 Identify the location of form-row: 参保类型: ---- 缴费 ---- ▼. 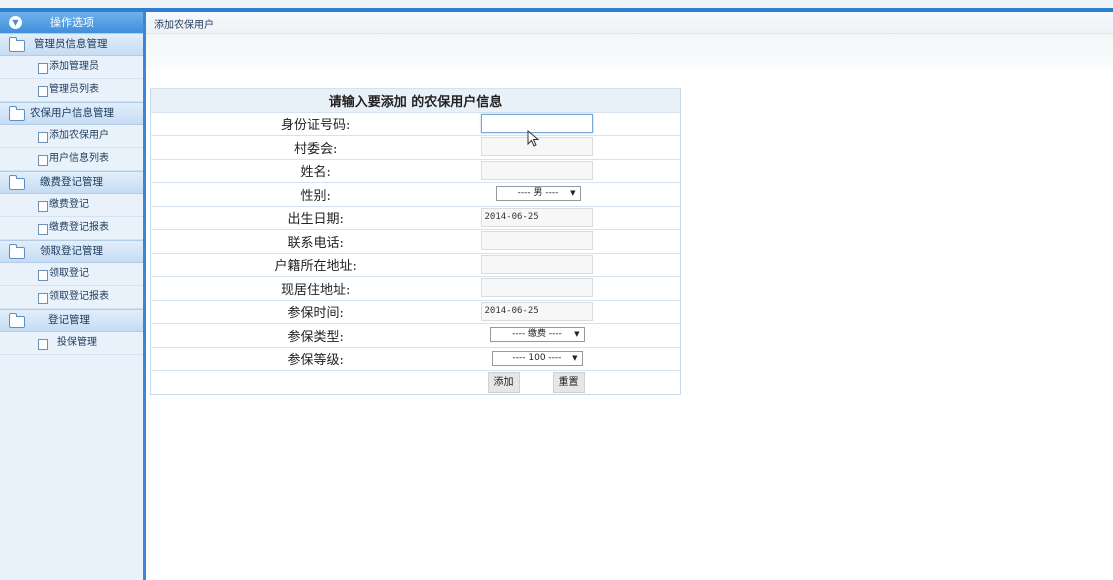
(415, 335).